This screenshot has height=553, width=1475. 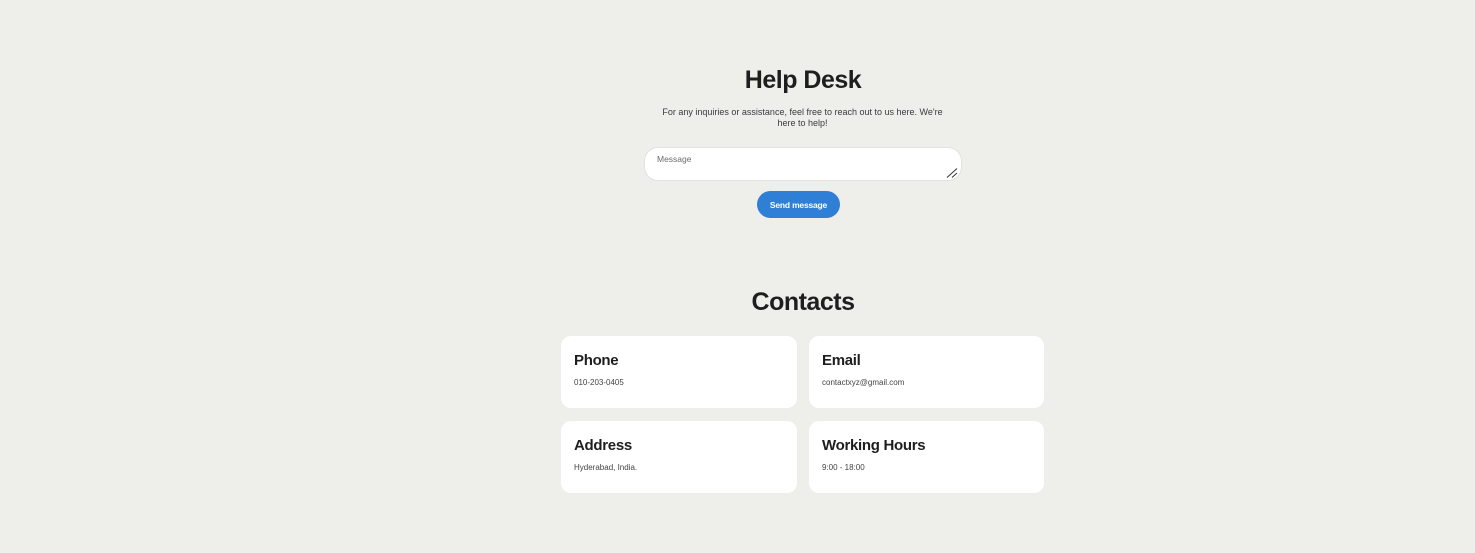 What do you see at coordinates (798, 204) in the screenshot?
I see `send-message-button: Send message` at bounding box center [798, 204].